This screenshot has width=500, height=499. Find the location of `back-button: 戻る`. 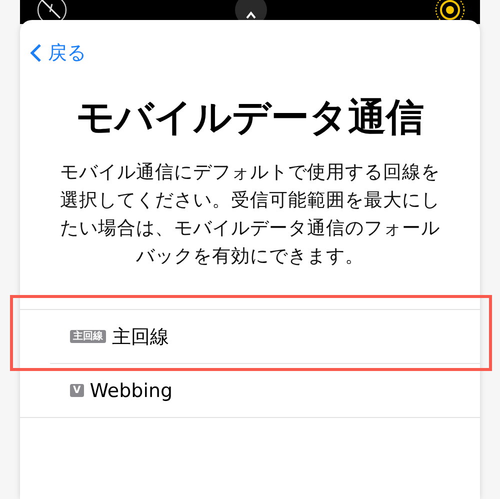

back-button: 戻る is located at coordinates (58, 53).